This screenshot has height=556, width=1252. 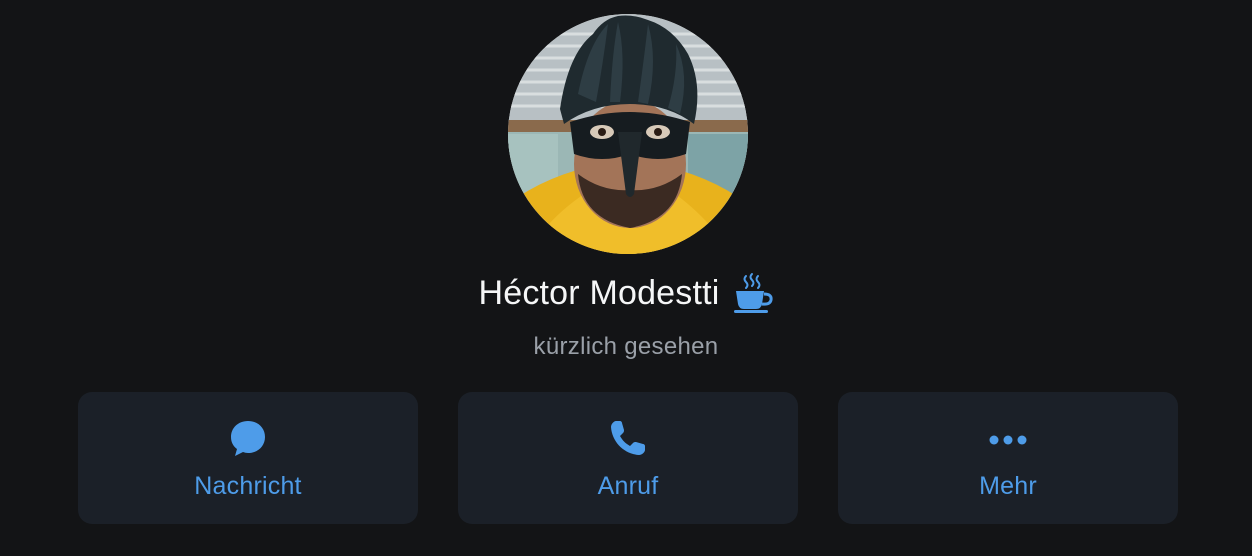 I want to click on last-seen-status: kürzlich gesehen, so click(x=626, y=346).